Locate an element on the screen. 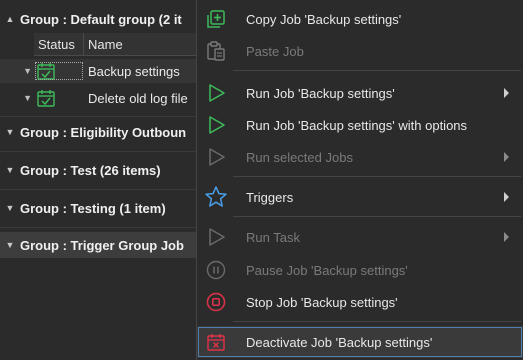  menu-item-label: Triggers is located at coordinates (270, 197).